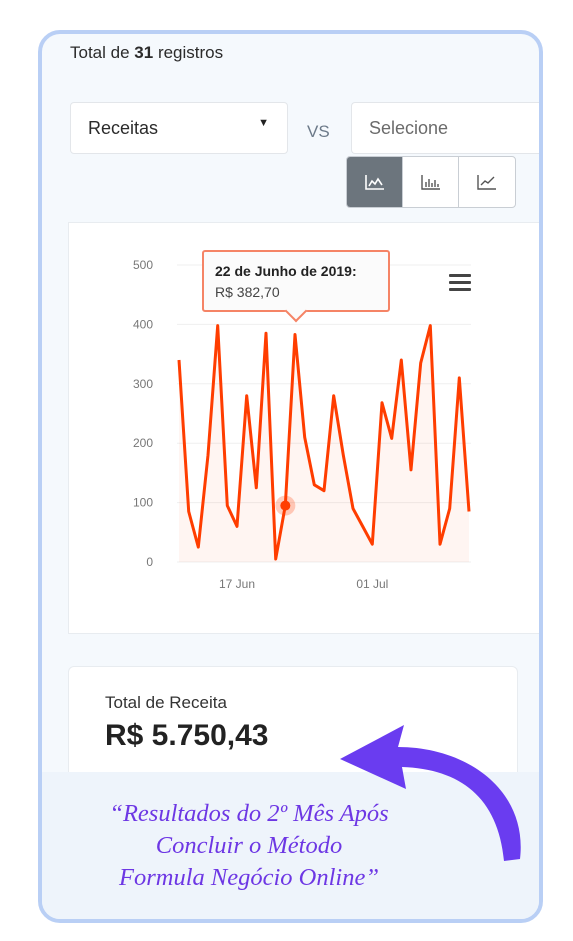 Image resolution: width=573 pixels, height=941 pixels. What do you see at coordinates (179, 128) in the screenshot?
I see `metric-select: Receitas ▼` at bounding box center [179, 128].